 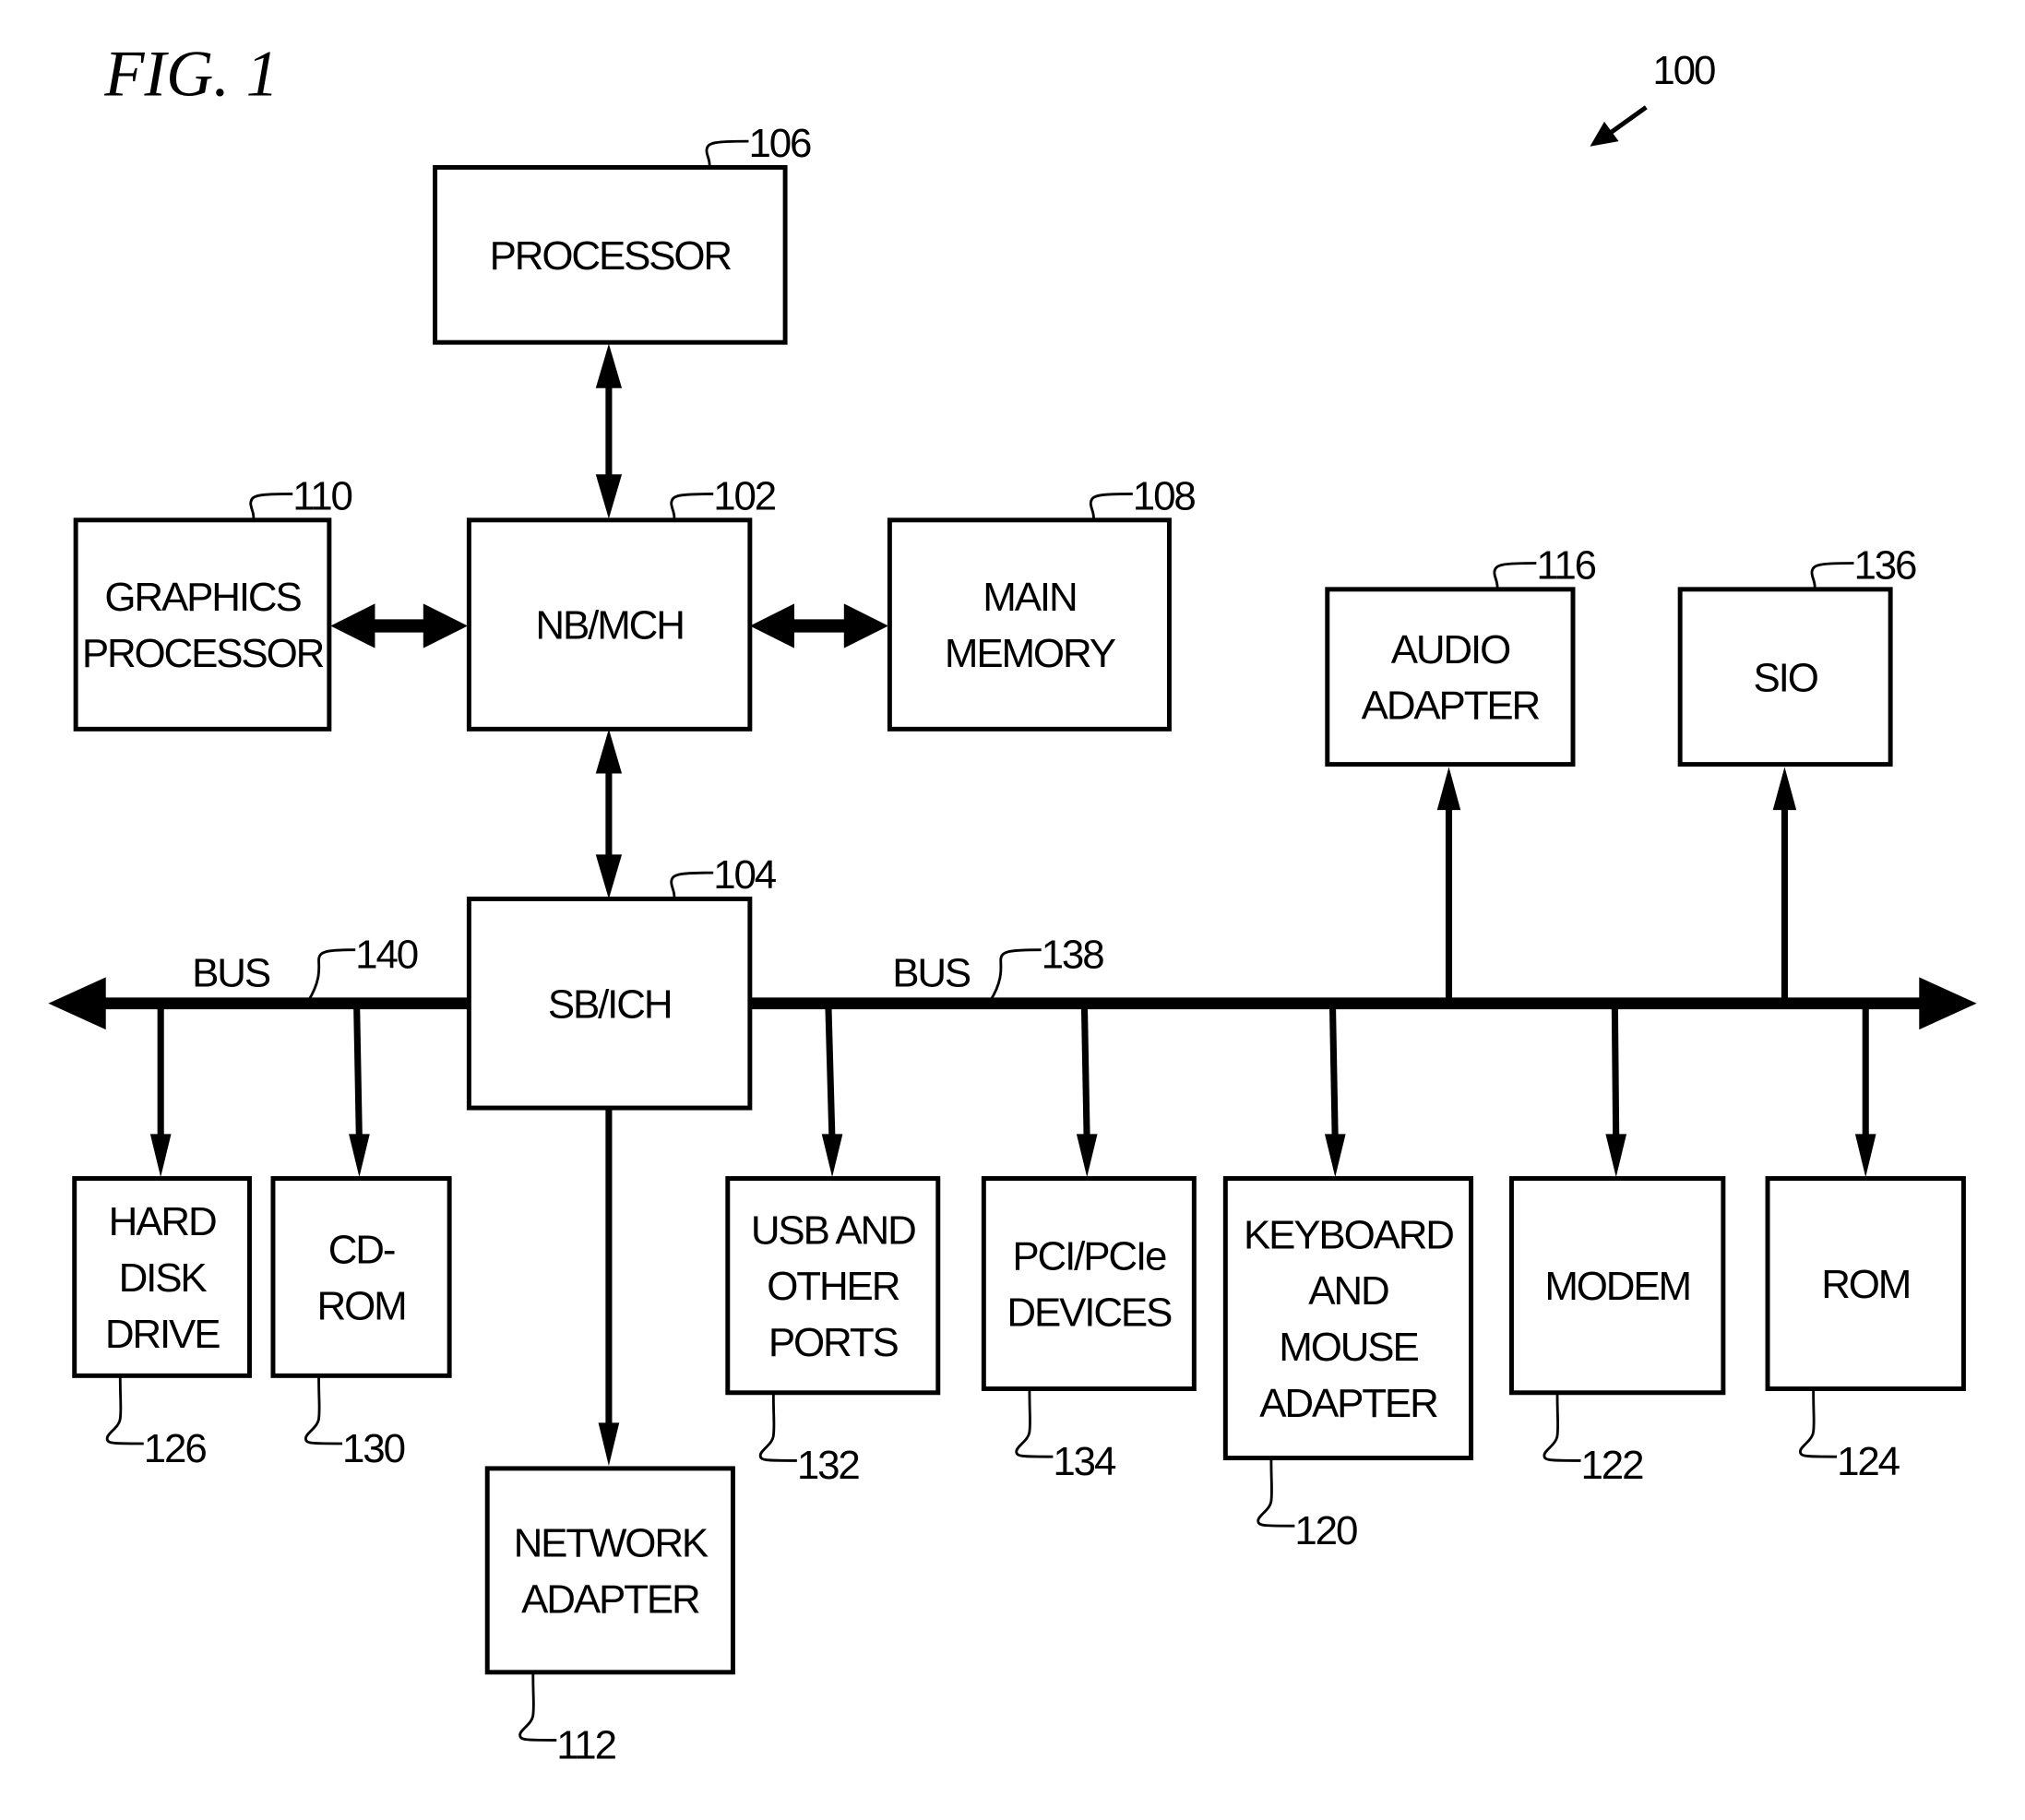 I want to click on block-hdd-label-line: DISK, so click(x=163, y=1278).